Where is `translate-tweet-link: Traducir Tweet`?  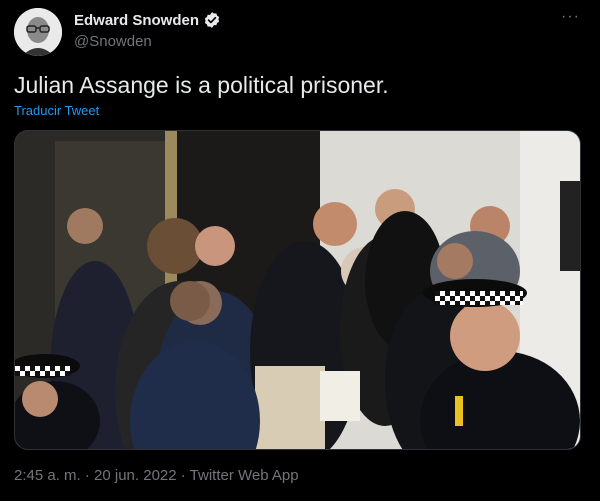
translate-tweet-link: Traducir Tweet is located at coordinates (56, 110).